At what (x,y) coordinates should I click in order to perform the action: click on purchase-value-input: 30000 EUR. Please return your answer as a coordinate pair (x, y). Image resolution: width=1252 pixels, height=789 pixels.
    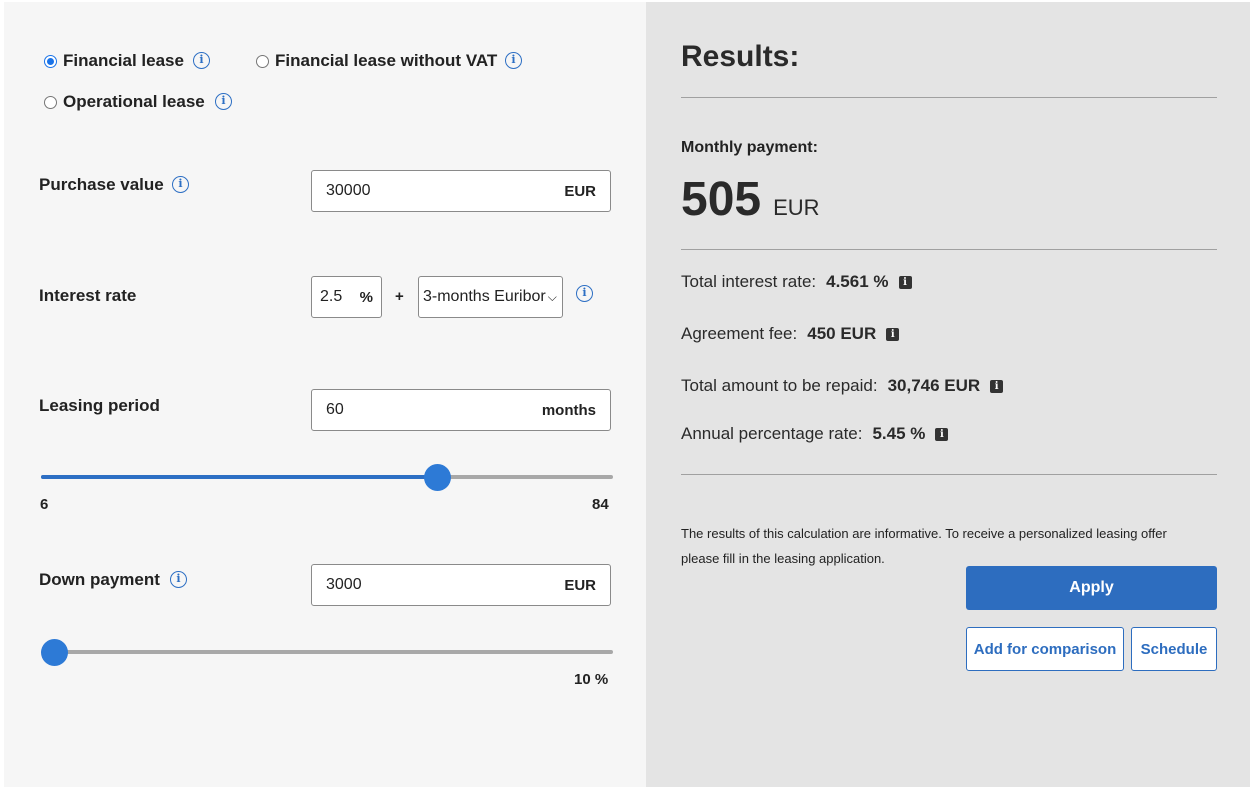
    Looking at the image, I should click on (461, 191).